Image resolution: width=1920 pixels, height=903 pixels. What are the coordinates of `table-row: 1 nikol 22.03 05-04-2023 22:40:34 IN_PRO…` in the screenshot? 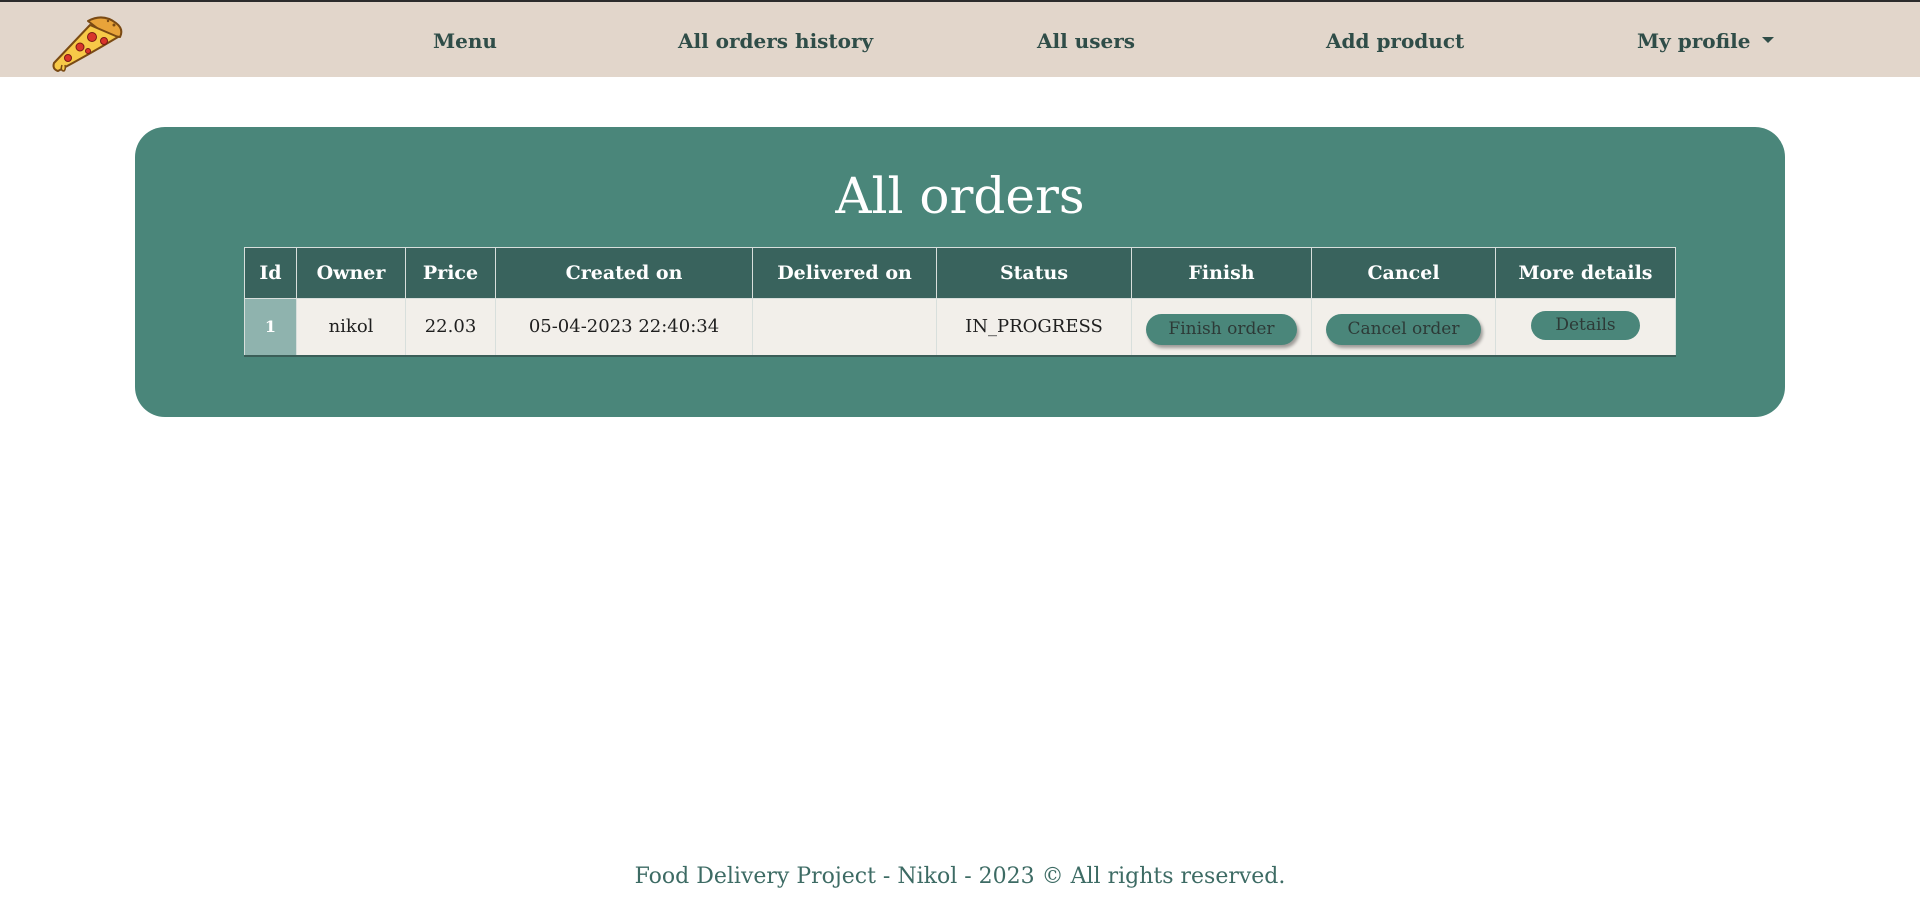 It's located at (960, 327).